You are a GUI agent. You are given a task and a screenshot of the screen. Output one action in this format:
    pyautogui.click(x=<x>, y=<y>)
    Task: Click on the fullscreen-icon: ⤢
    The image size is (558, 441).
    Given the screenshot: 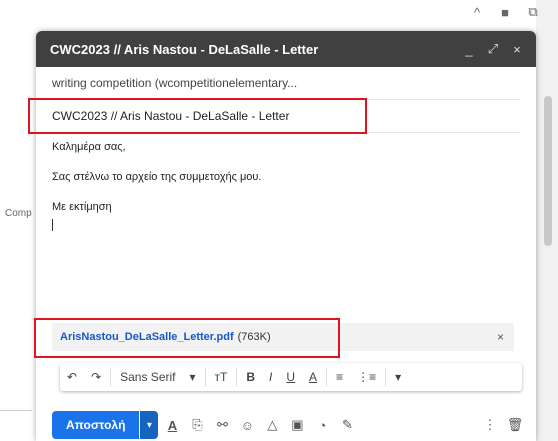 What is the action you would take?
    pyautogui.click(x=493, y=49)
    